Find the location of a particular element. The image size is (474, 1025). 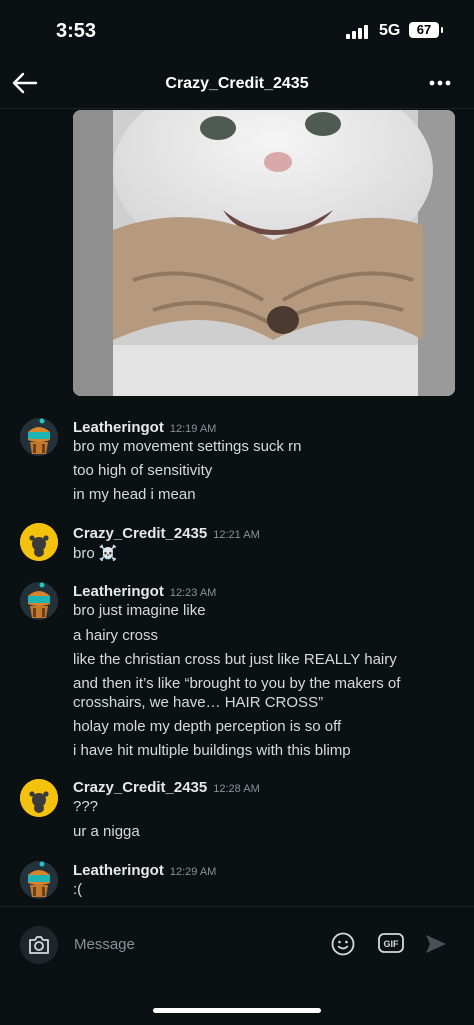

message-username: Leatheringot 12:29 AM is located at coordinates (144, 870).